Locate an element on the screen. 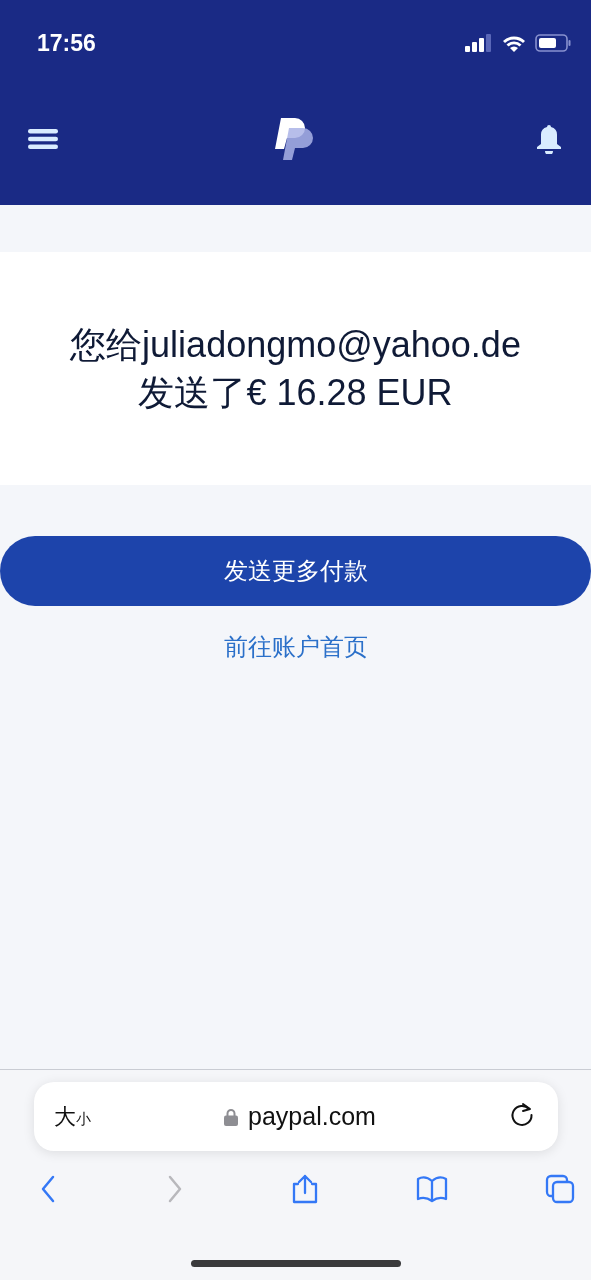 The height and width of the screenshot is (1280, 591). send-more-button: 发送更多付款 is located at coordinates (295, 571).